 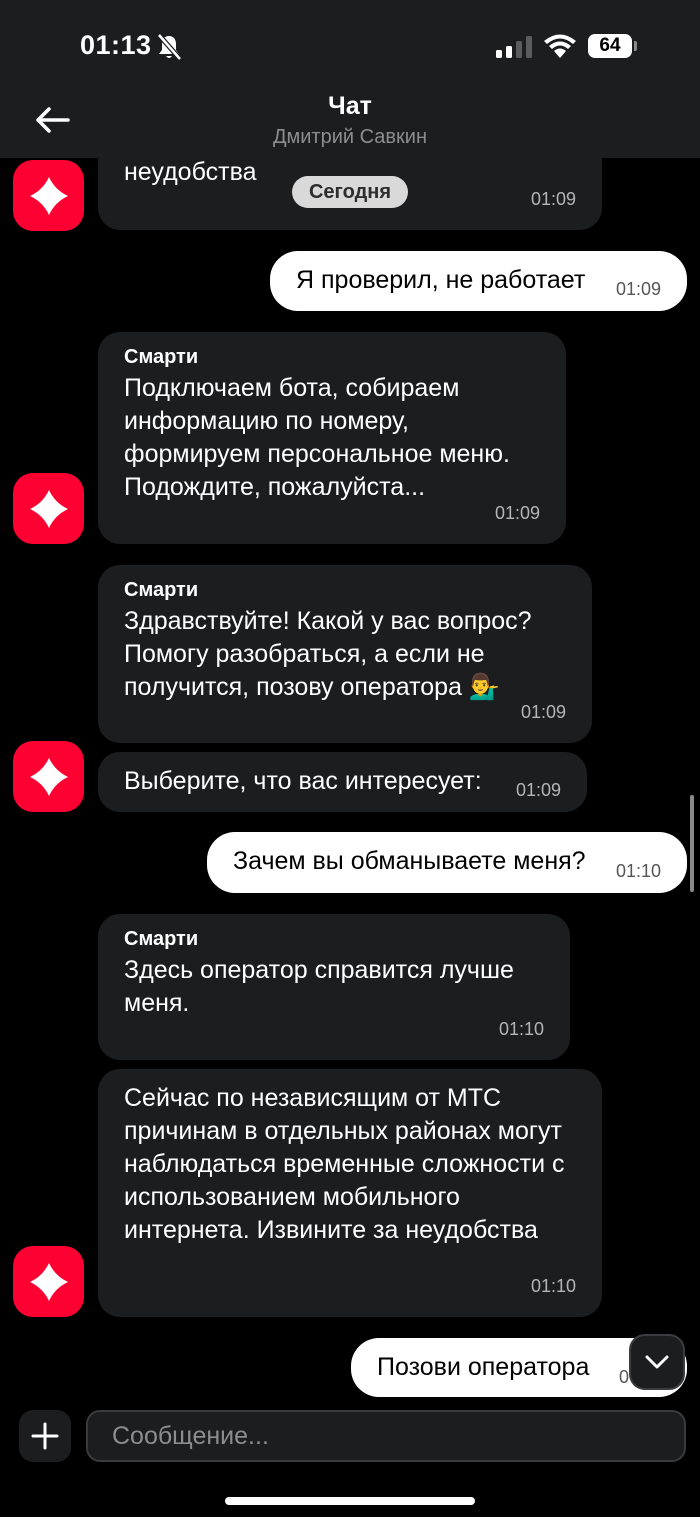 What do you see at coordinates (635, 46) in the screenshot?
I see `battery-tip` at bounding box center [635, 46].